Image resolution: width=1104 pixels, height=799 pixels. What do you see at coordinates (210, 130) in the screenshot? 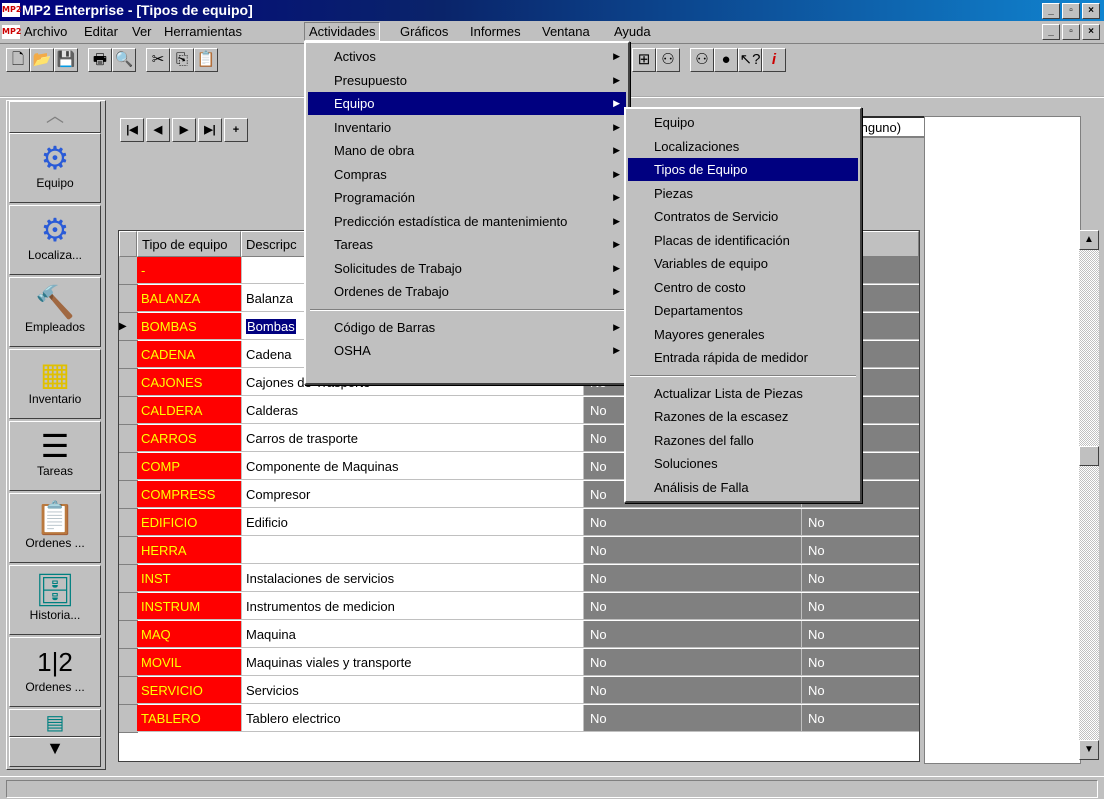
I see `last-record-button: ▶|` at bounding box center [210, 130].